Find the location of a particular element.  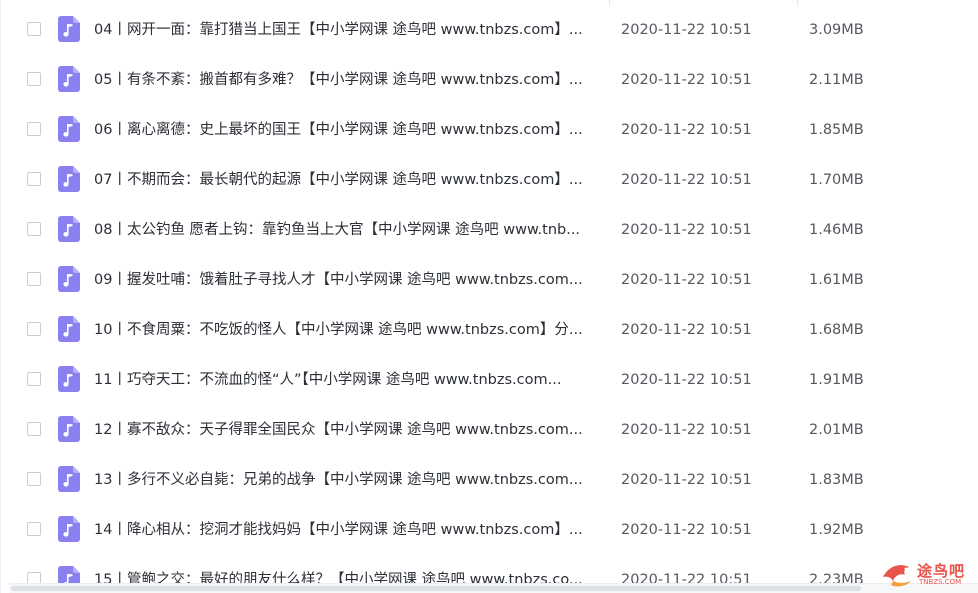

file-size: 1.83MB is located at coordinates (836, 480).